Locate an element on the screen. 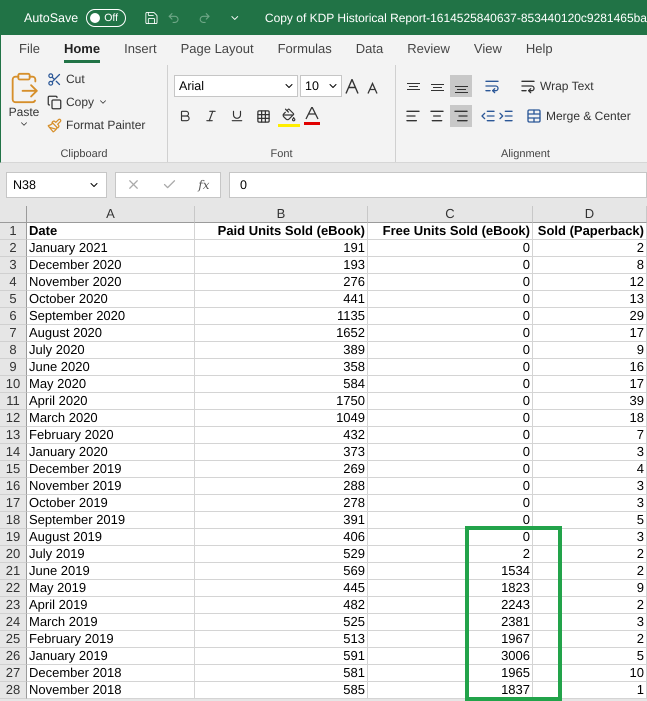 This screenshot has height=701, width=647. table-cell: 482 is located at coordinates (281, 605).